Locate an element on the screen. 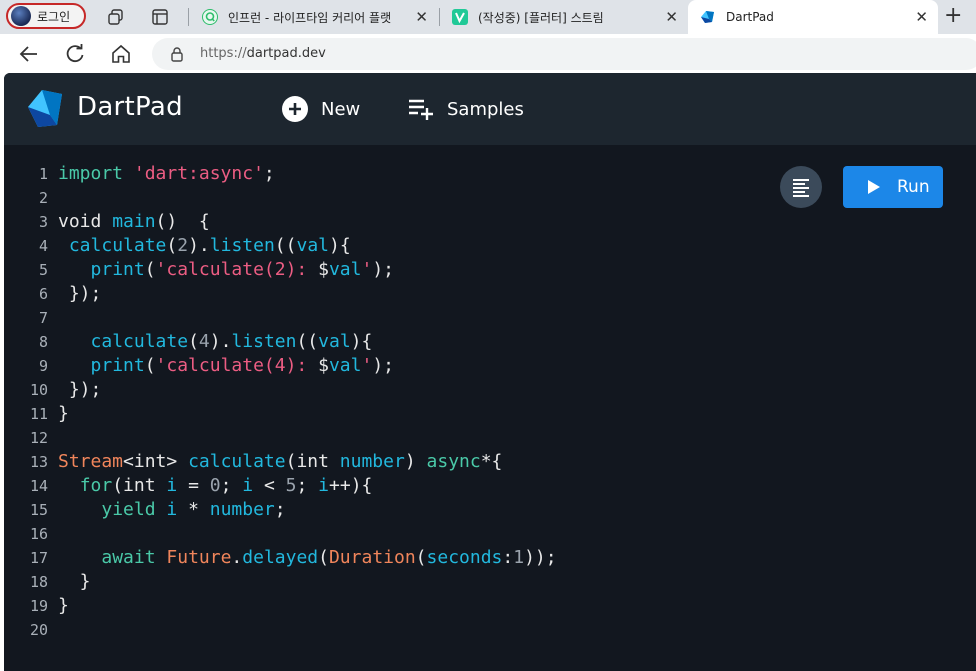 This screenshot has height=671, width=976. code-token: *{ is located at coordinates (491, 461).